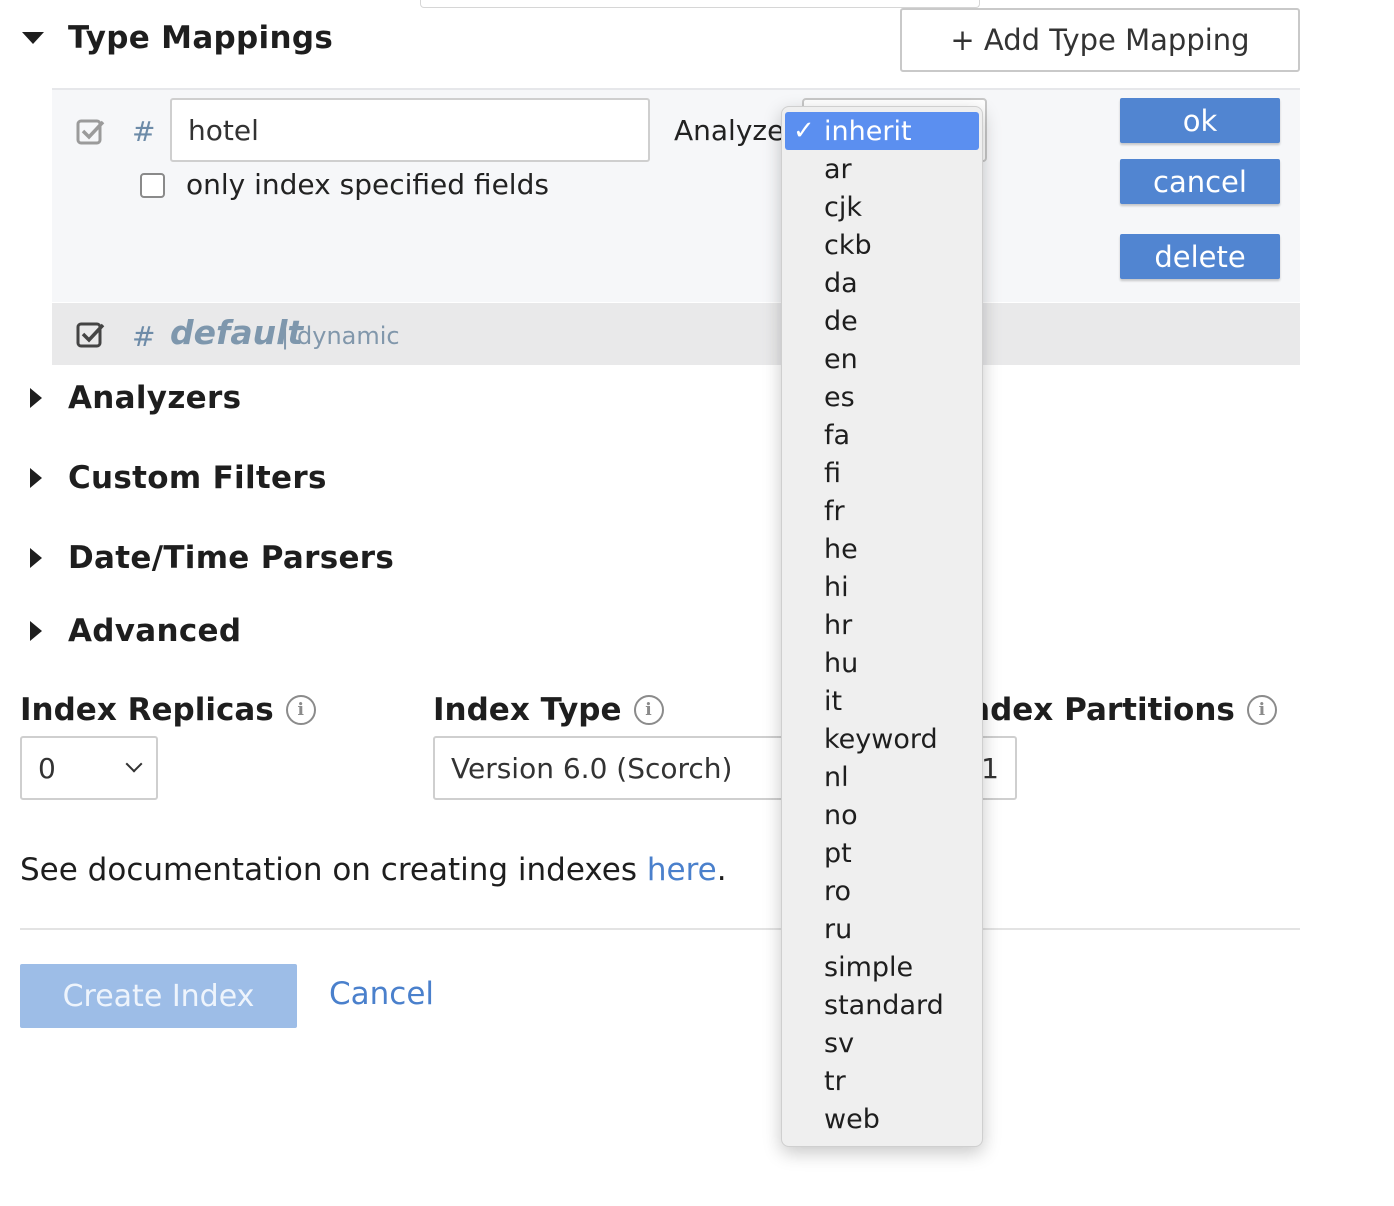  I want to click on analyzer-option-label: da, so click(841, 283).